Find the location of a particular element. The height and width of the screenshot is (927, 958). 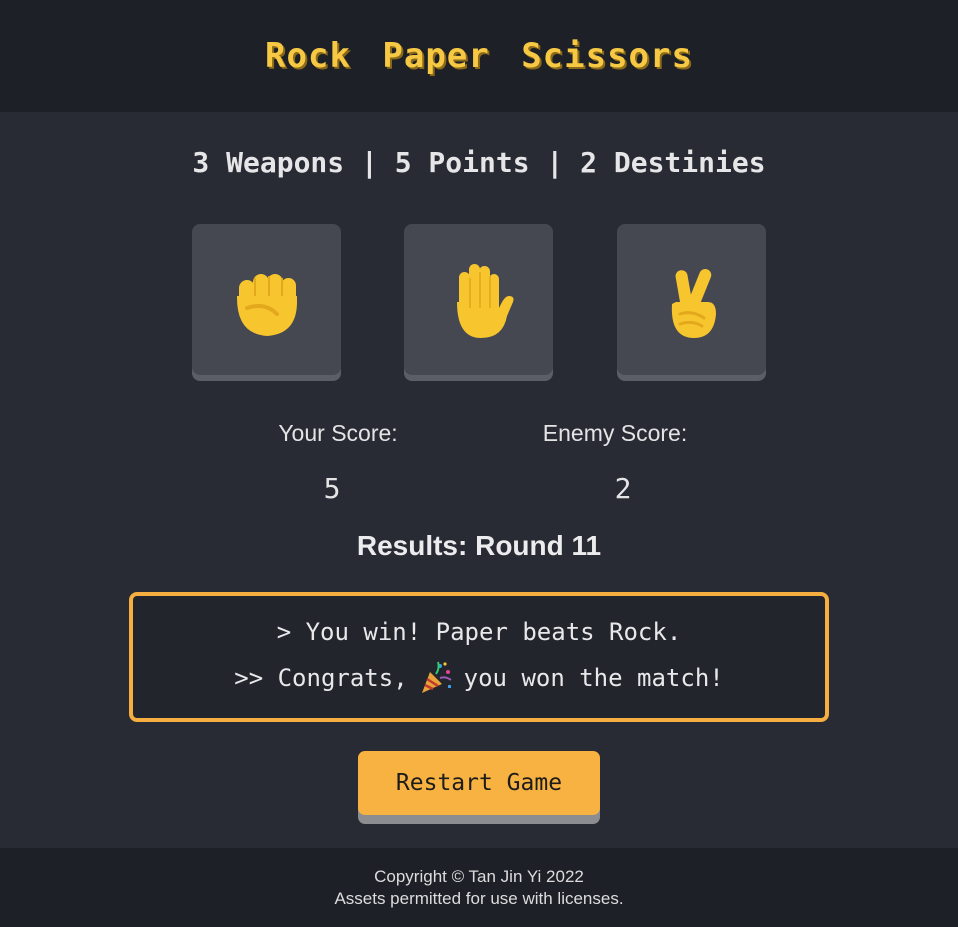

page-title: Rock Paper Scissors is located at coordinates (479, 56).